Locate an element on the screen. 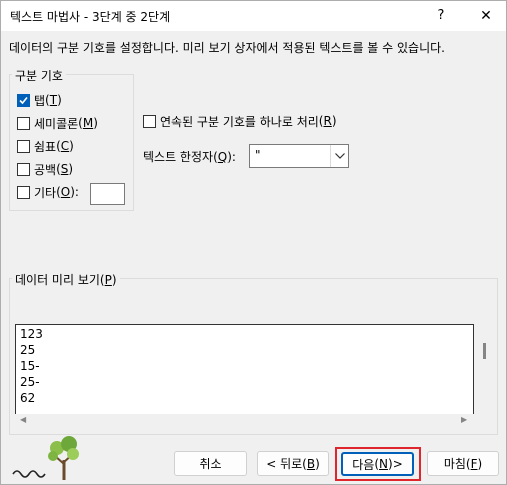 The height and width of the screenshot is (485, 507). consecutive-label: 연속된 구분 기호를 하나로 처리 is located at coordinates (239, 121).